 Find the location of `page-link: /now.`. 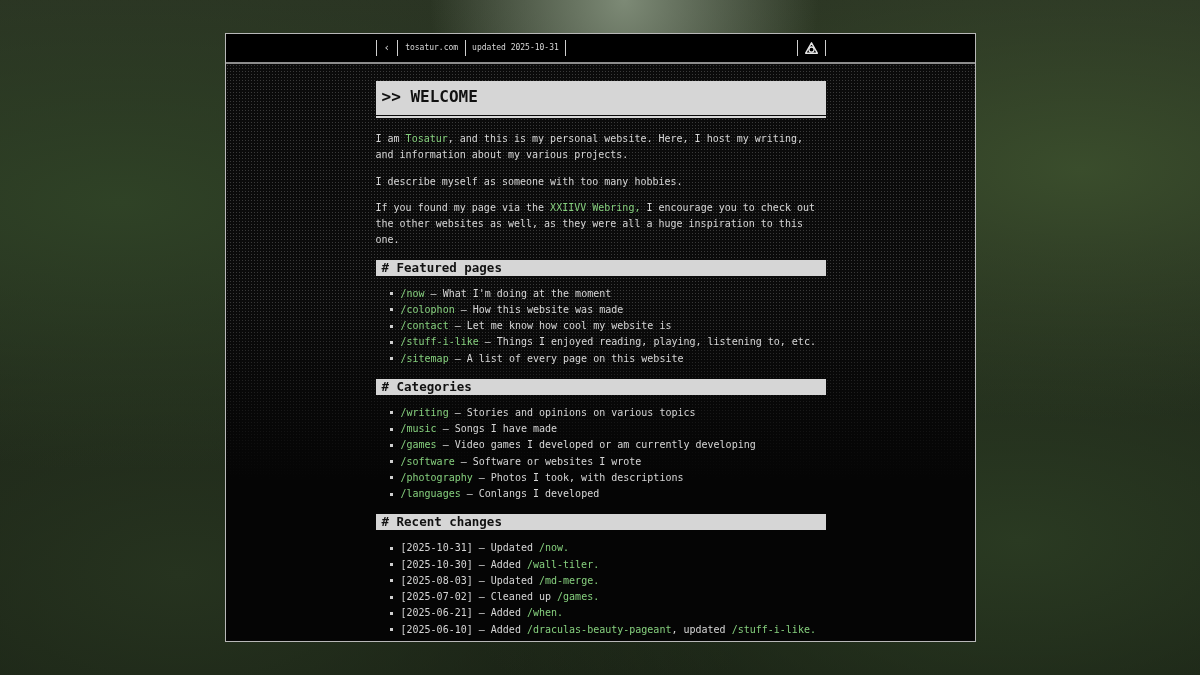

page-link: /now. is located at coordinates (554, 548).